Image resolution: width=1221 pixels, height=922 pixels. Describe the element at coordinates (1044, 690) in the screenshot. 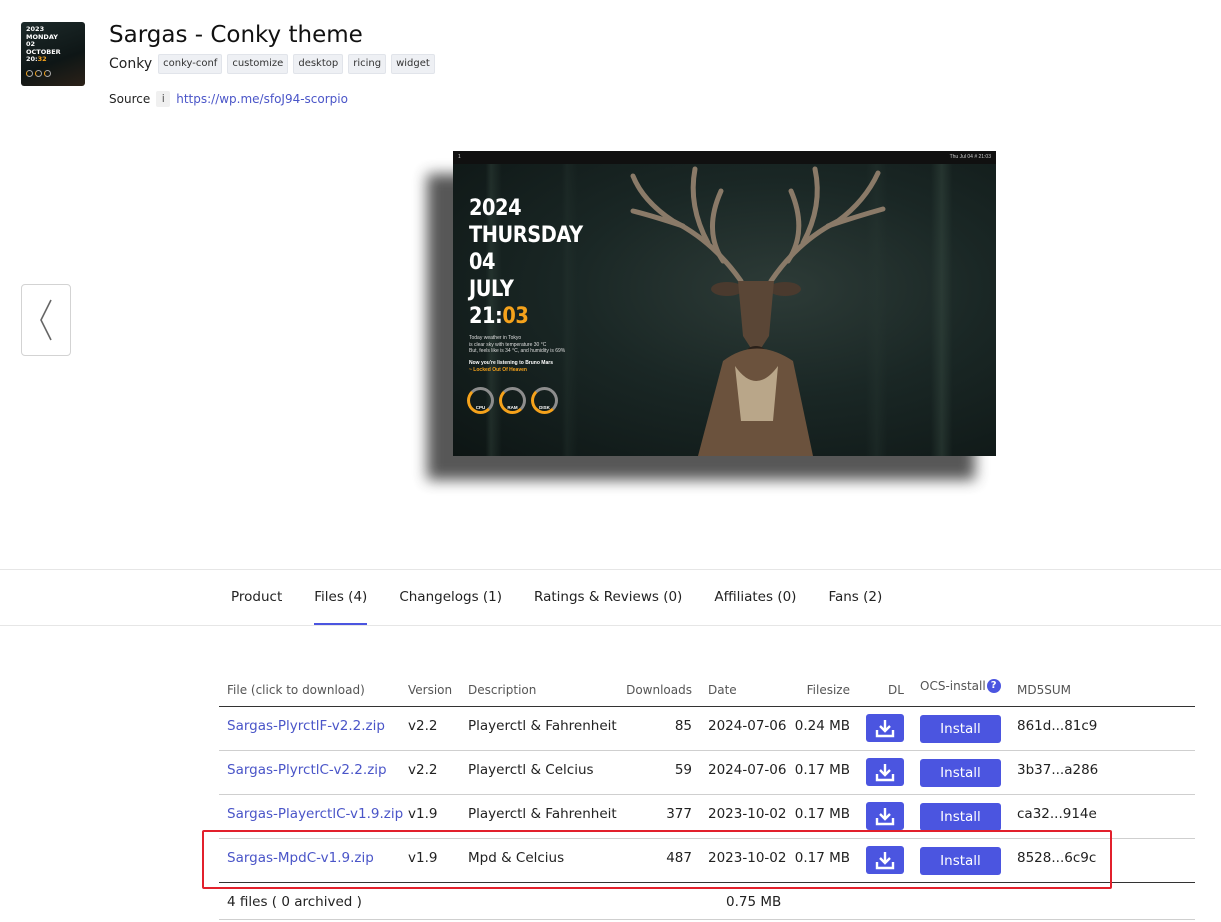

I see `header-md5: MD5SUM` at that location.